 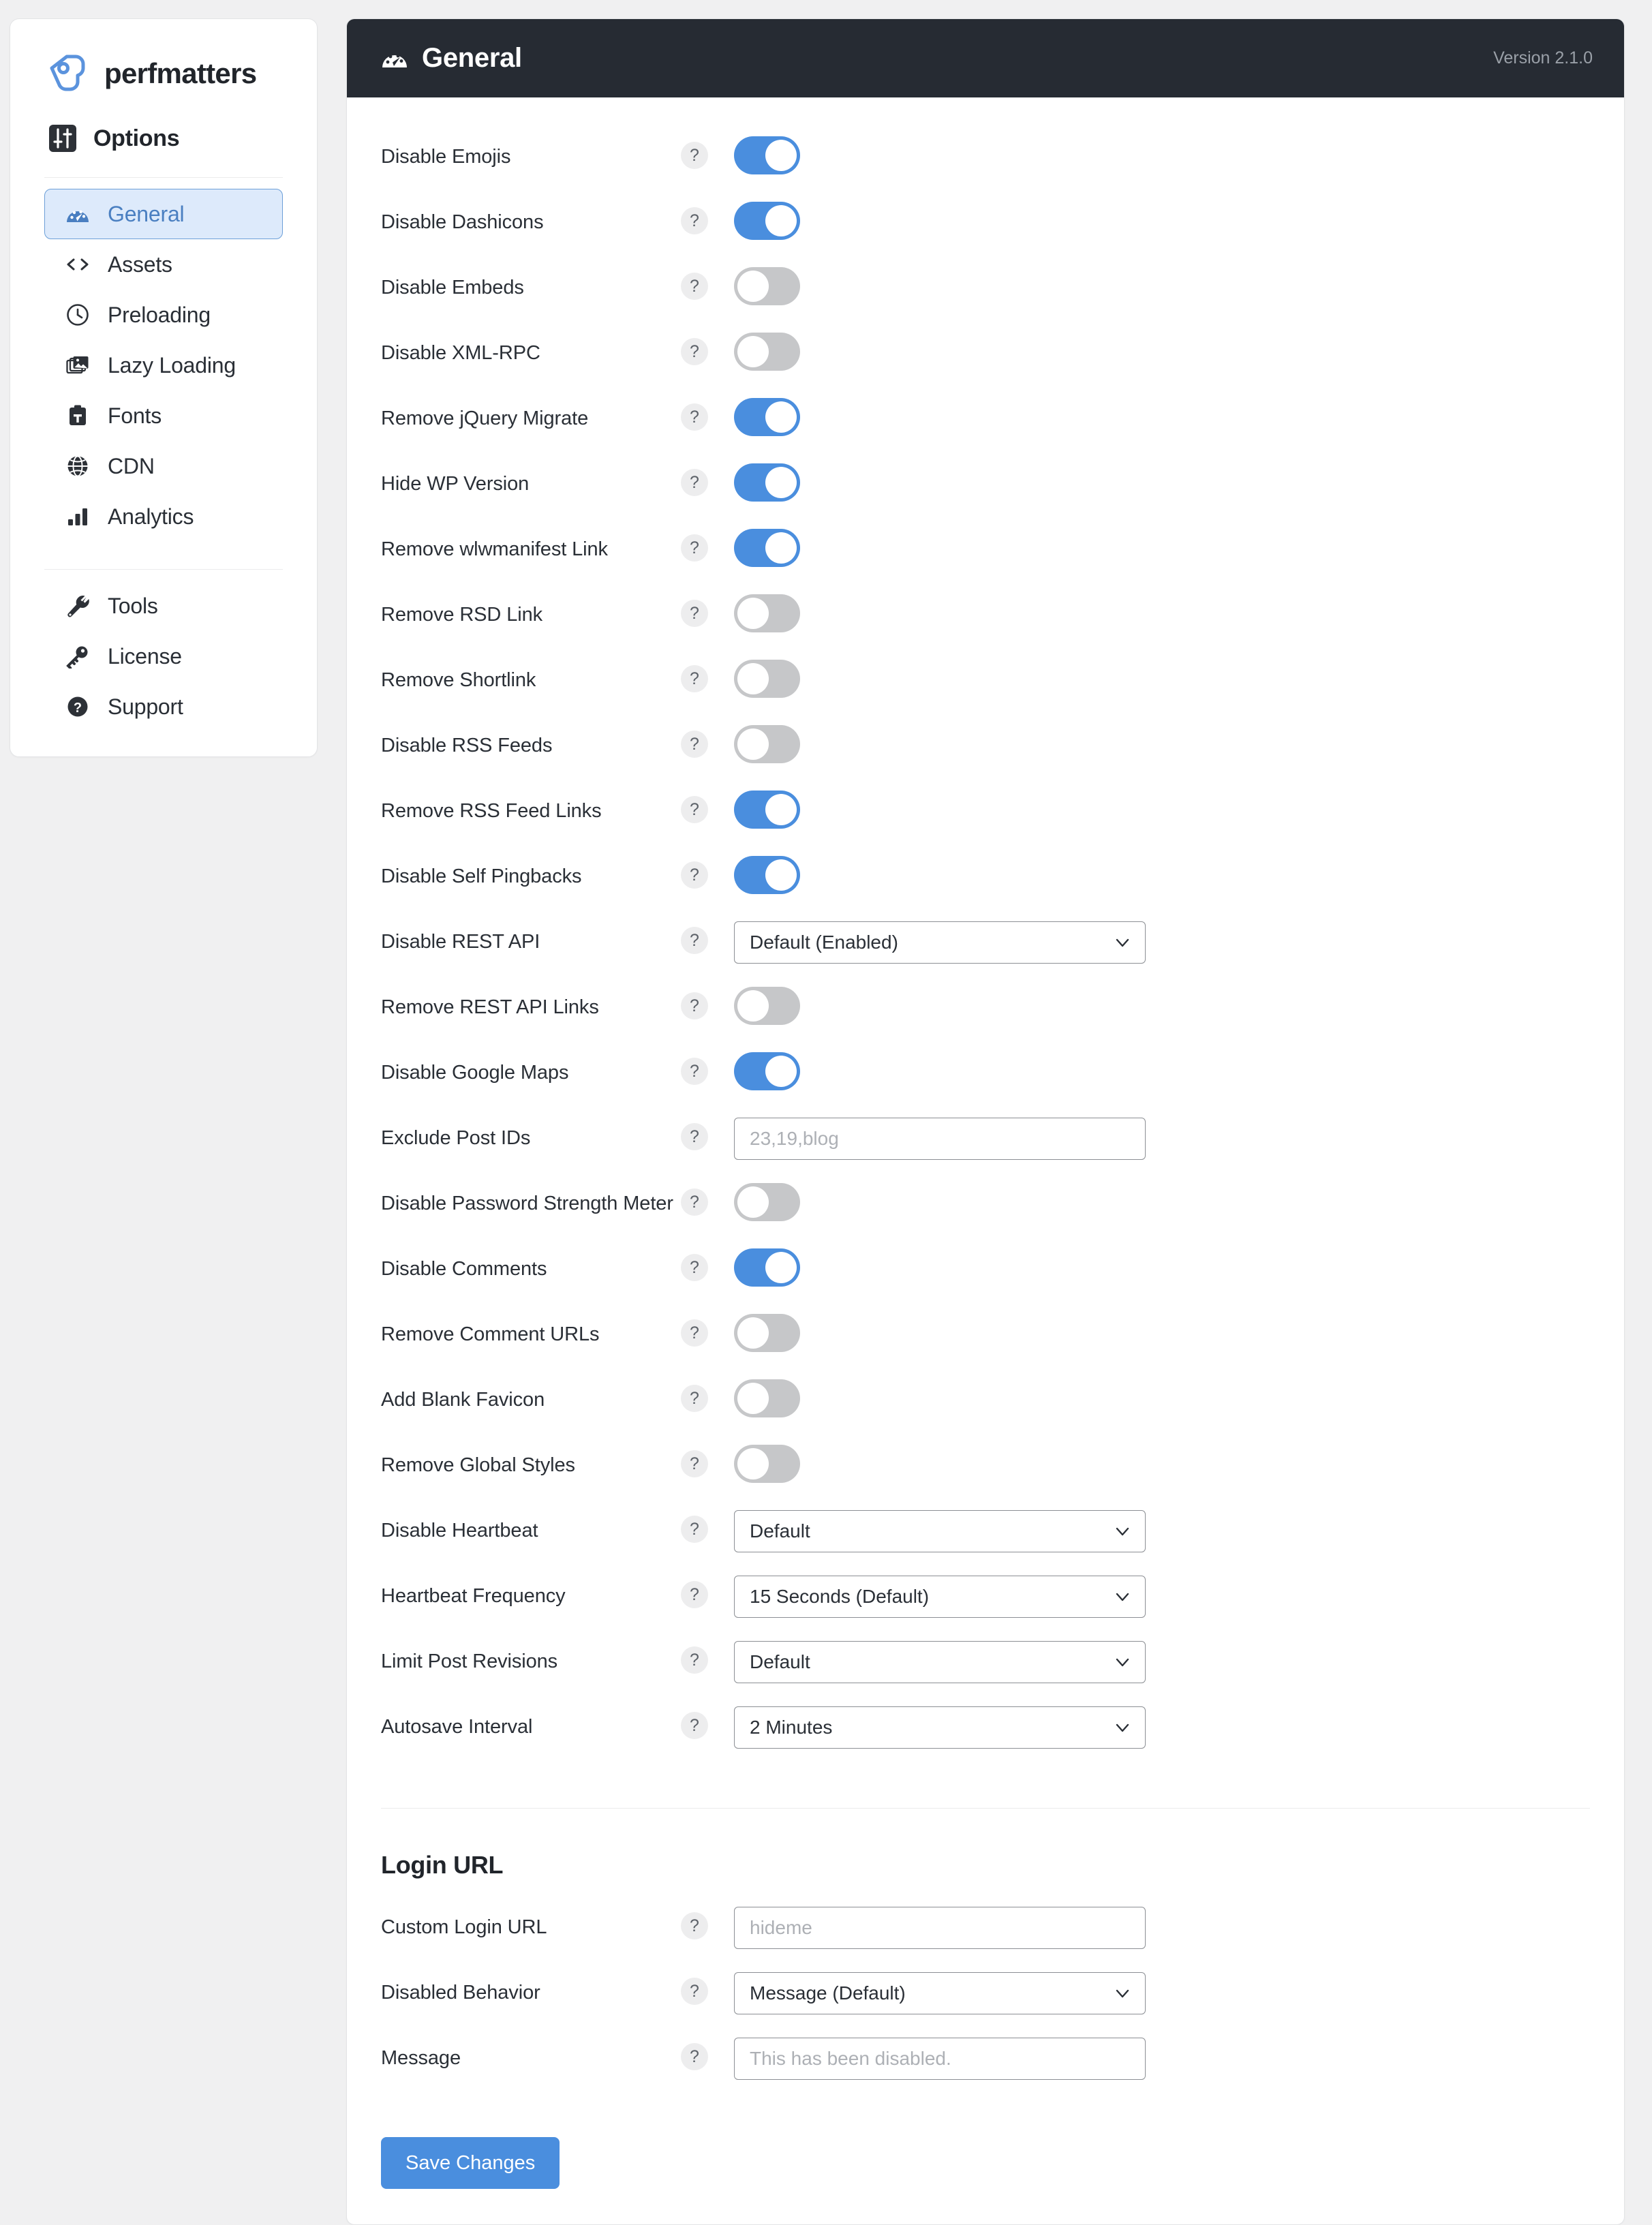 I want to click on setting-row-disabled-behavior: Disabled Behavior? Message (Default), so click(x=985, y=2003).